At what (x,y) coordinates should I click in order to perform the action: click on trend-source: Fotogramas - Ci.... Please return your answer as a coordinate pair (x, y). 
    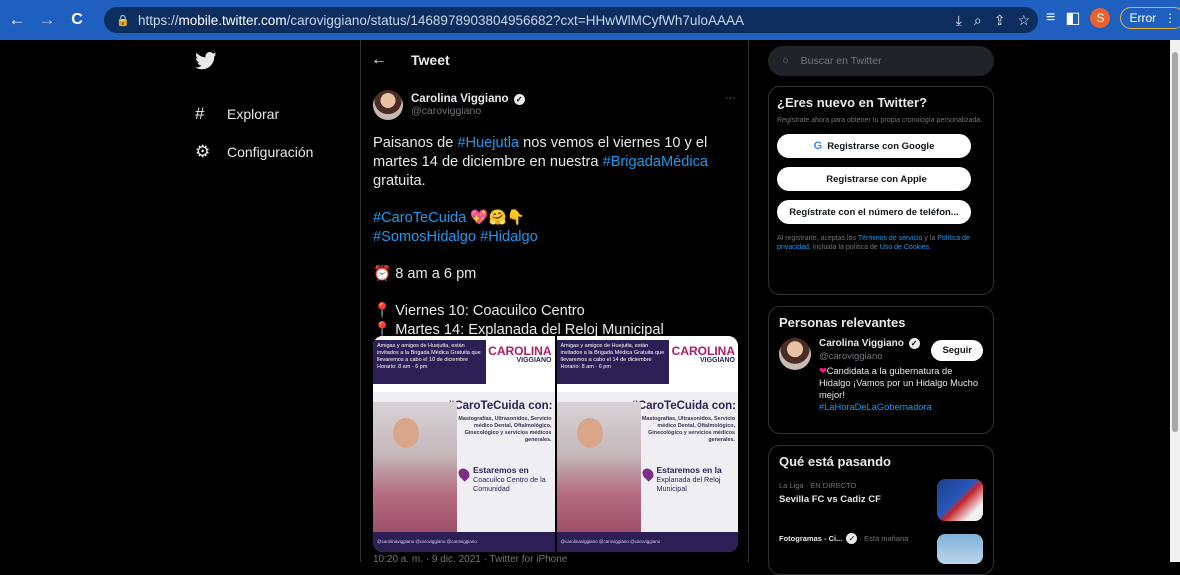
    Looking at the image, I should click on (811, 538).